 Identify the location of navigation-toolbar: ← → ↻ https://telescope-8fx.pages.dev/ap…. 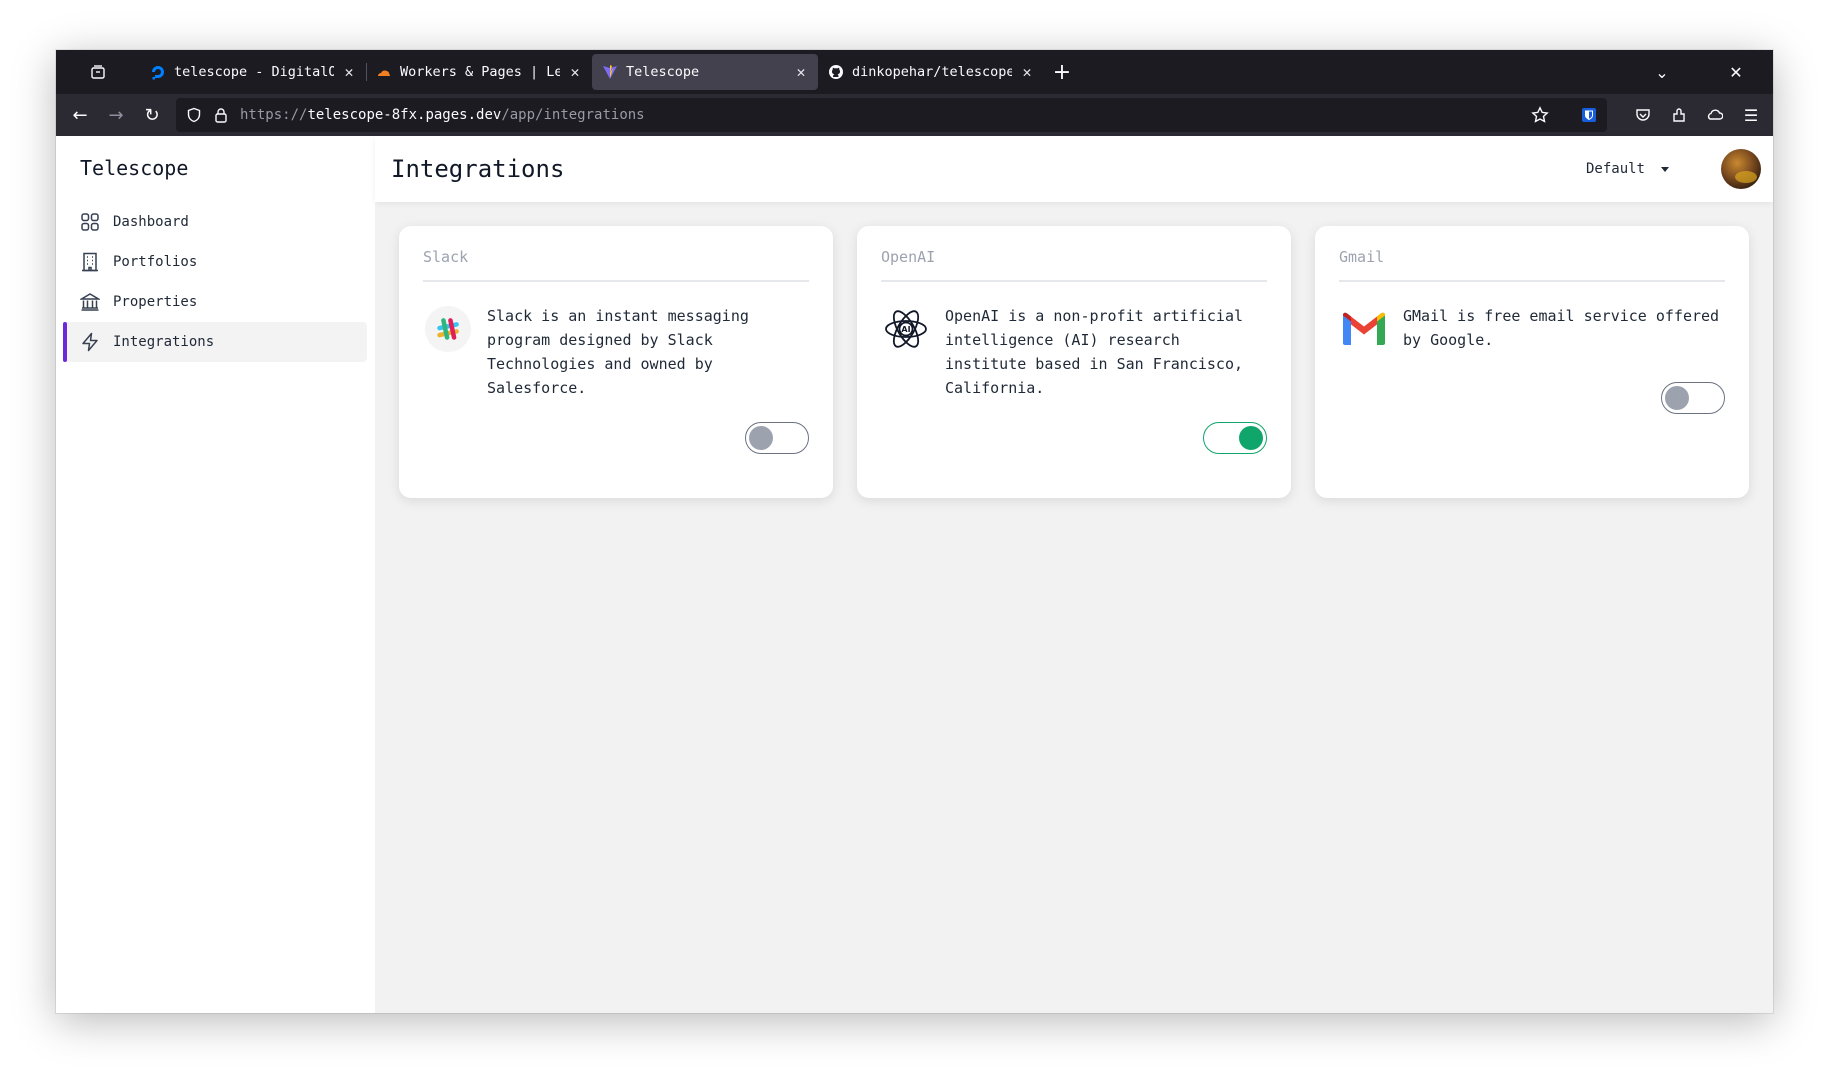
(914, 115).